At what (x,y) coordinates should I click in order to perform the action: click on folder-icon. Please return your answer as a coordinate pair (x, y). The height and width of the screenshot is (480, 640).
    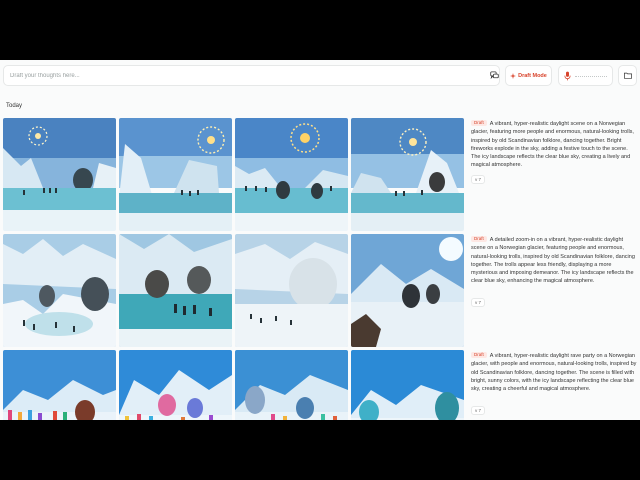
    Looking at the image, I should click on (628, 75).